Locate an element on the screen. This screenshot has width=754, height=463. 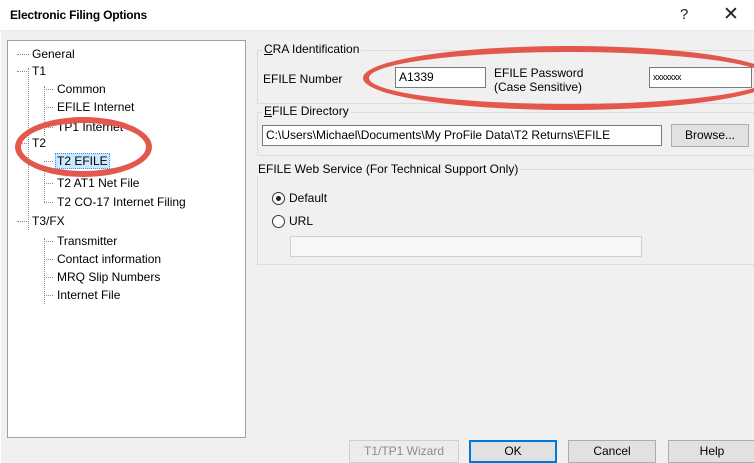
tree-item-t2: T2 is located at coordinates (32, 143).